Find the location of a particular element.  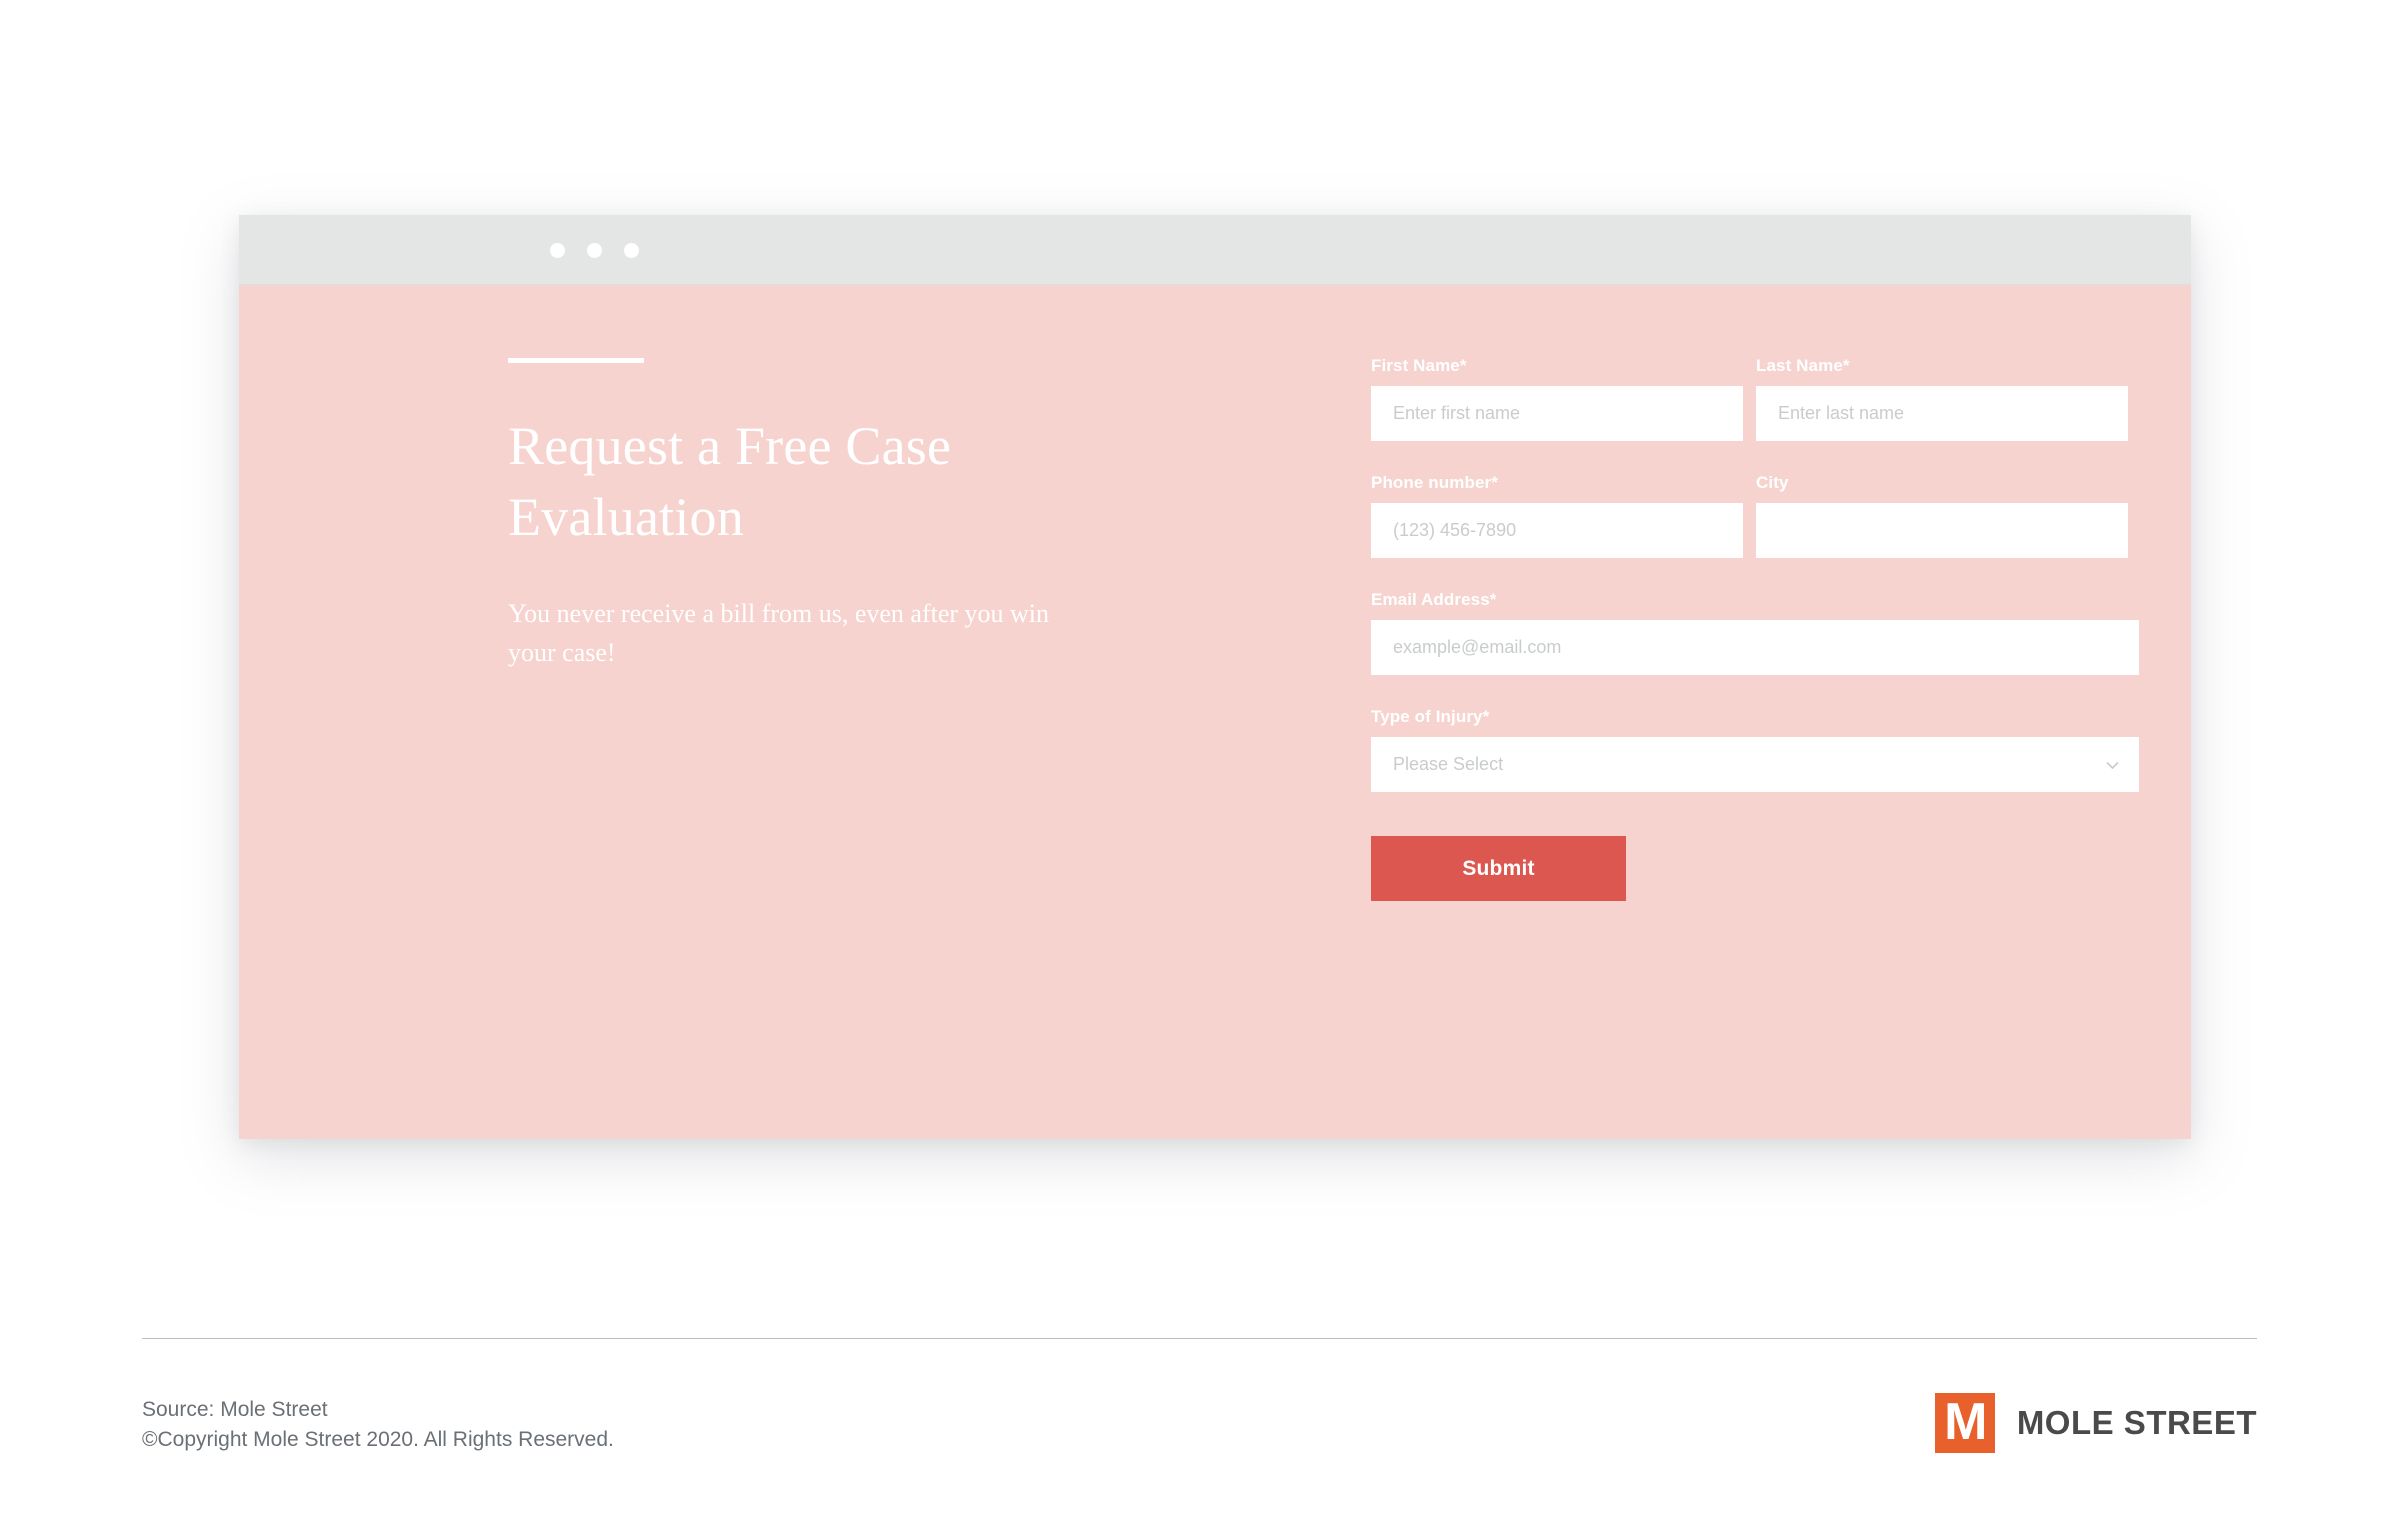

mole-street-logo: M MOLE STREET is located at coordinates (2095, 1423).